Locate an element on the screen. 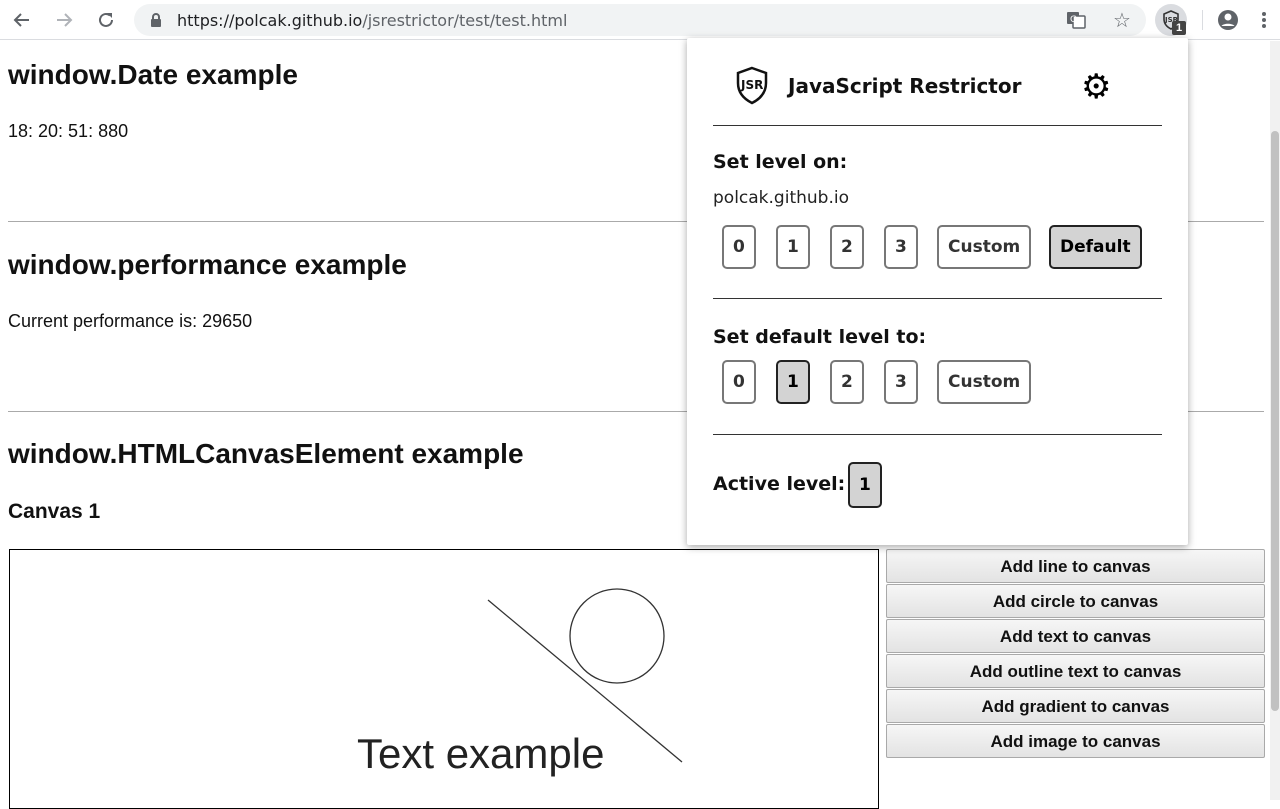 The image size is (1280, 809). site-domain: polcak.github.io is located at coordinates (781, 198).